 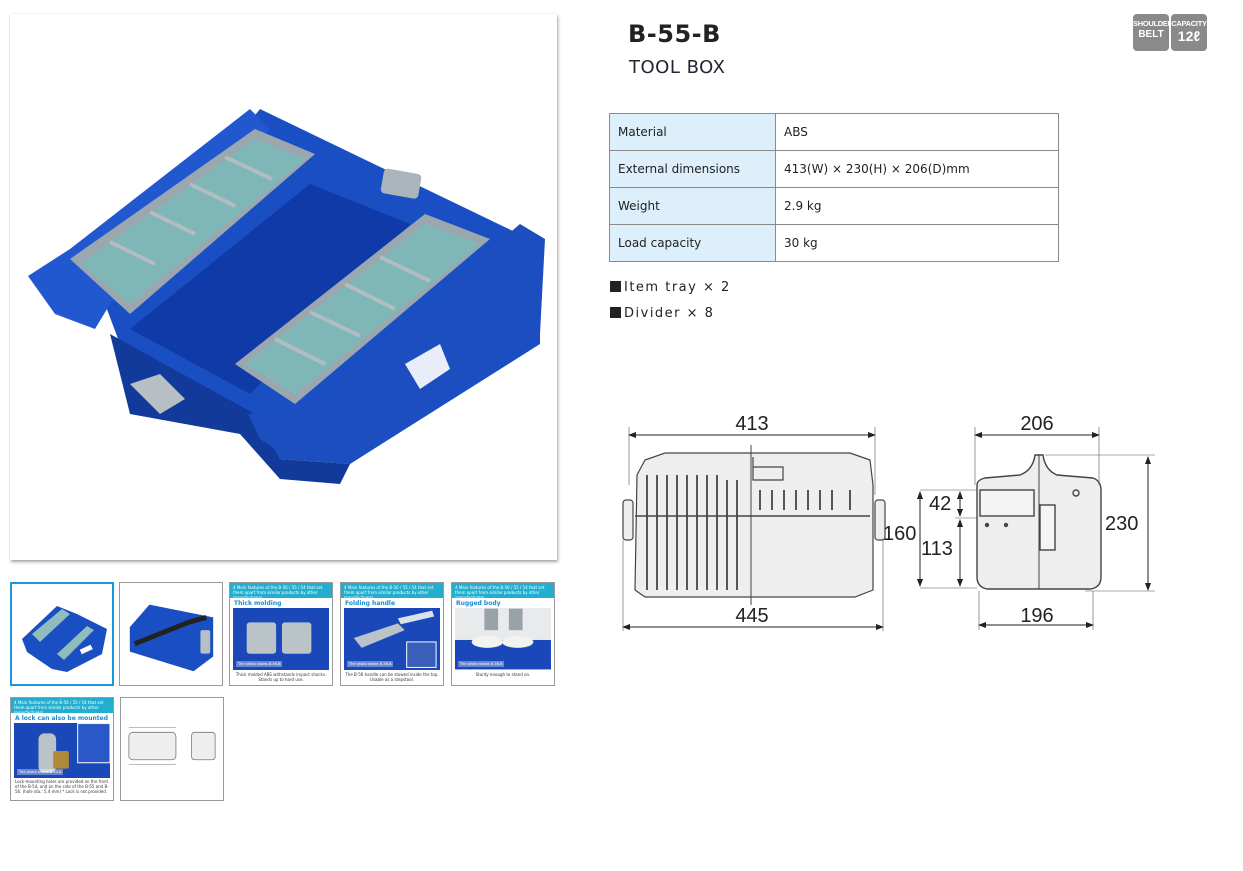 What do you see at coordinates (899, 534) in the screenshot?
I see `front-height-label: 160` at bounding box center [899, 534].